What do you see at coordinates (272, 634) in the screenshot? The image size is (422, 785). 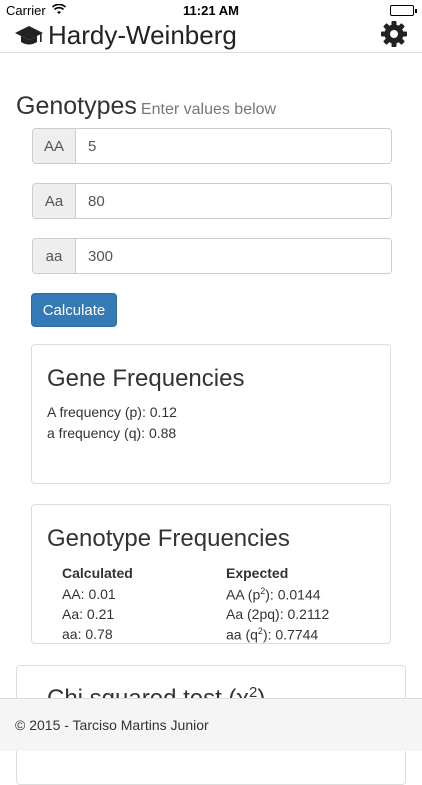 I see `expected-row: aa (q2): 0.7744` at bounding box center [272, 634].